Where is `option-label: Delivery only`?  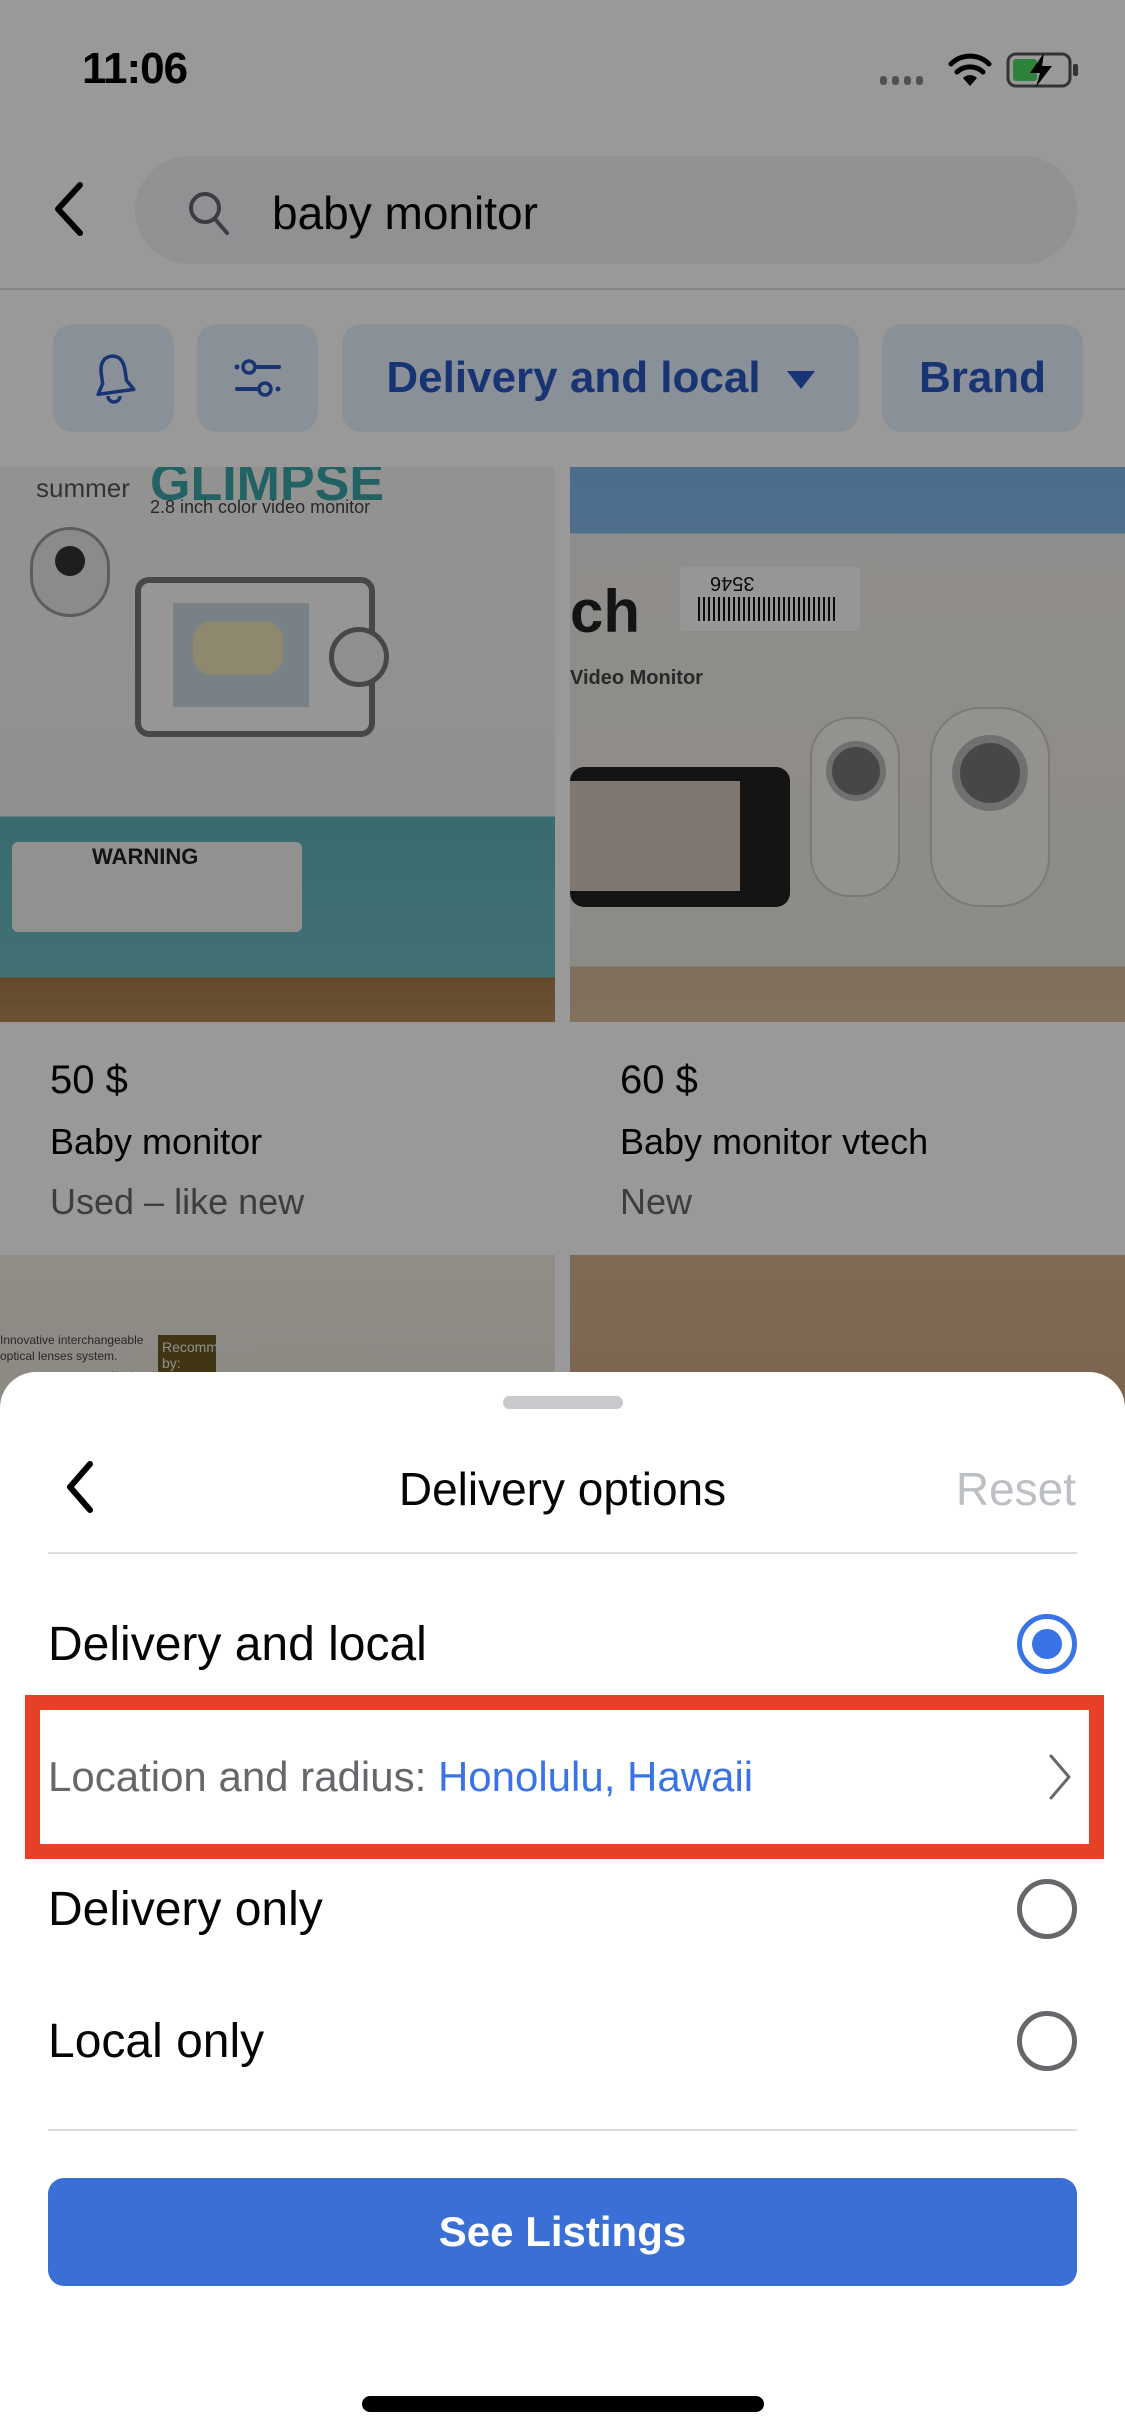
option-label: Delivery only is located at coordinates (185, 1909).